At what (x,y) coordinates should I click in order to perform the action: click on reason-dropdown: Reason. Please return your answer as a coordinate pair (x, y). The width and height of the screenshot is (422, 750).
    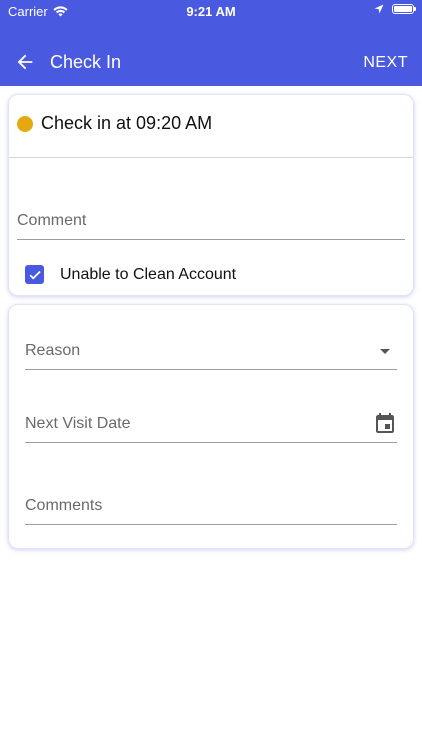
    Looking at the image, I should click on (211, 352).